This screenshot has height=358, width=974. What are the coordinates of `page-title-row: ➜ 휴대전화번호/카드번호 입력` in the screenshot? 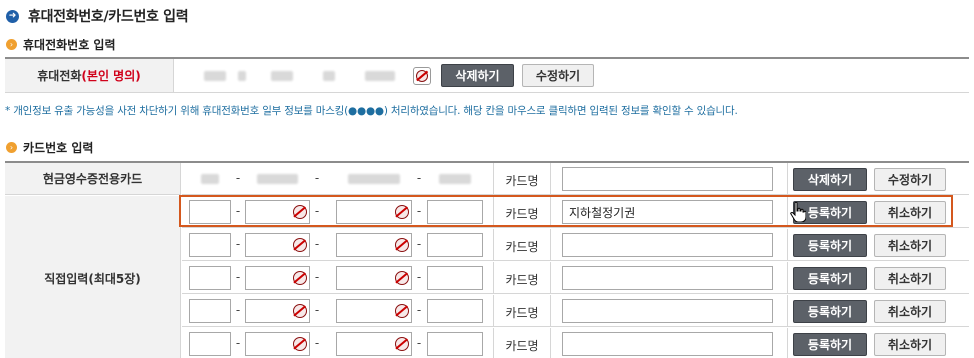 It's located at (97, 16).